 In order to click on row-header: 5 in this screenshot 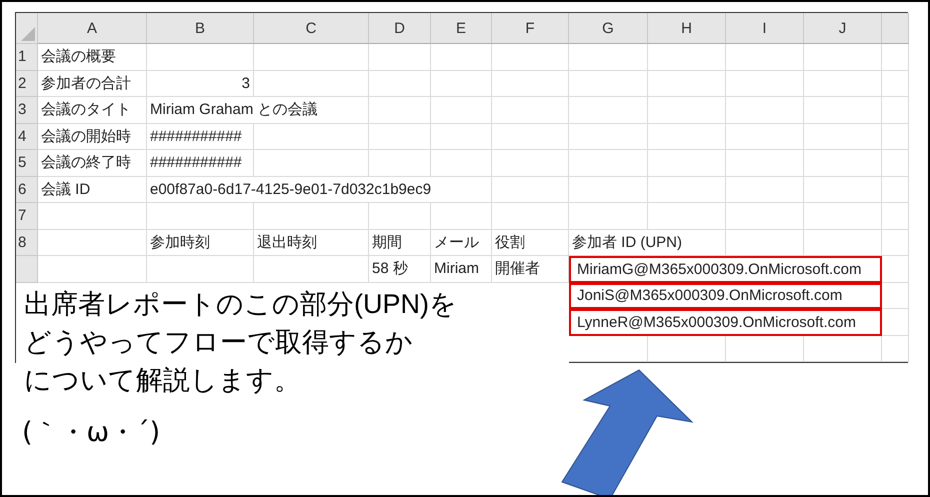, I will do `click(27, 163)`.